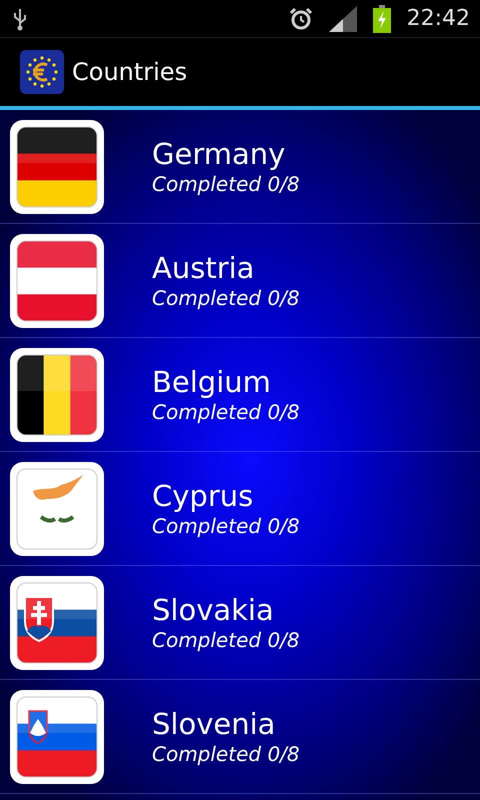  I want to click on country-name: Cyprus, so click(226, 496).